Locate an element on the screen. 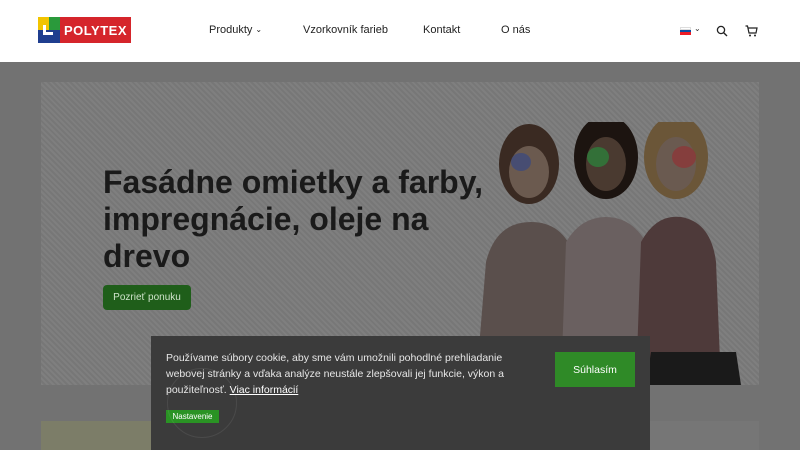 This screenshot has width=800, height=450. more-info-link: Viac informácií is located at coordinates (264, 390).